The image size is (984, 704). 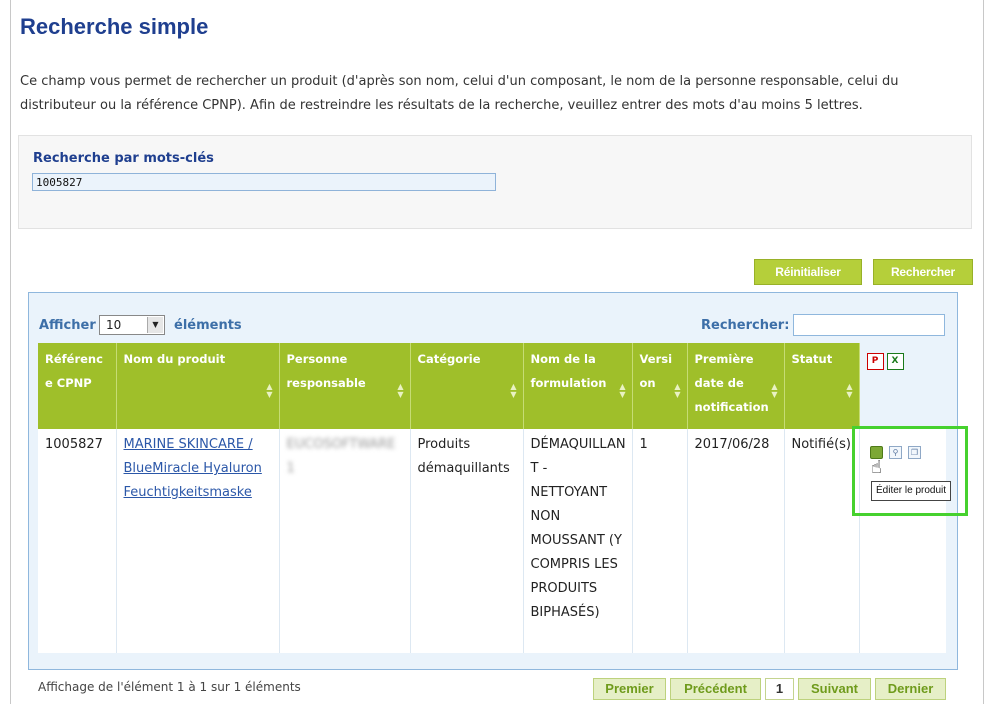 I want to click on responsible-name: EUCOSOFTWARE 1, so click(x=341, y=456).